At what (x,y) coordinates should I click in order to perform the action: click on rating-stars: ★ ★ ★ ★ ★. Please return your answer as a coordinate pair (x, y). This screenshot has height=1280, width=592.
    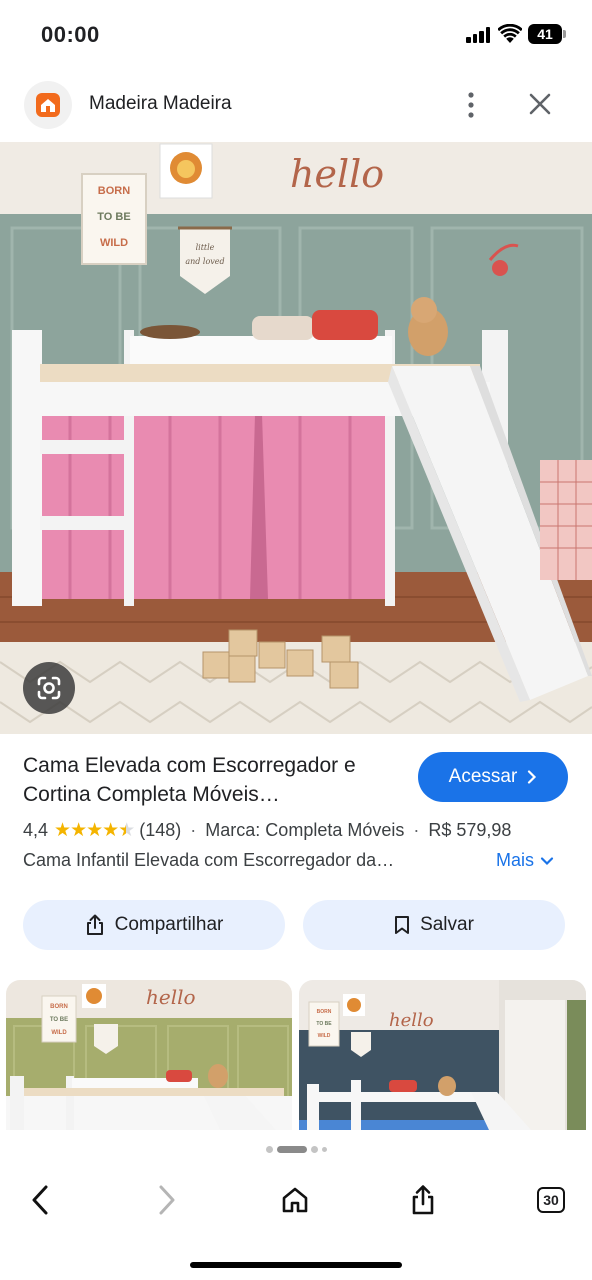
    Looking at the image, I should click on (94, 830).